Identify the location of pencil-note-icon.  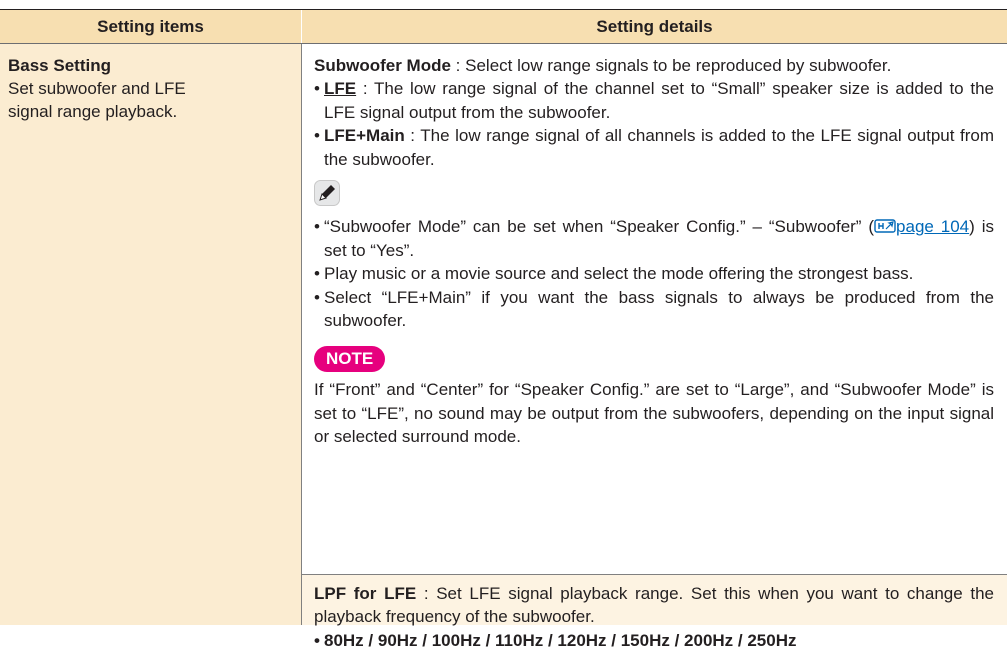
(327, 193).